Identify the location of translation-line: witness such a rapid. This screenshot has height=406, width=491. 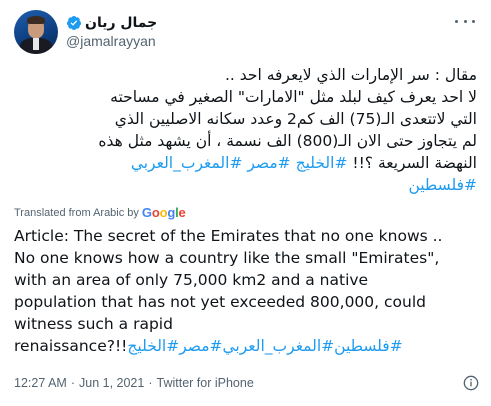
(93, 324).